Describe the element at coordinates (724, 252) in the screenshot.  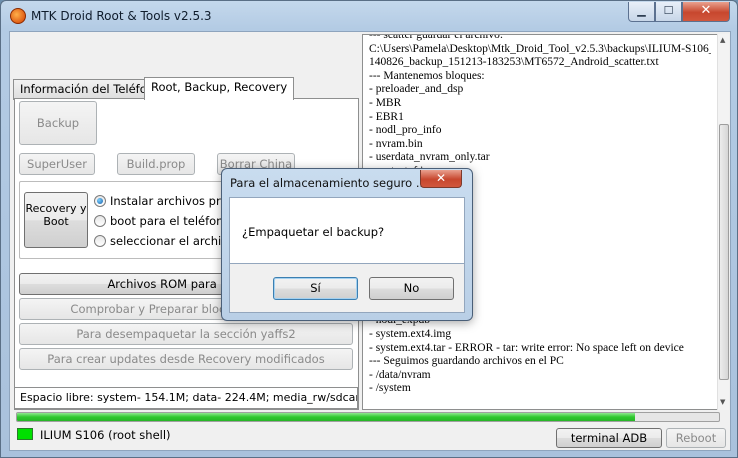
I see `scroll-thumb` at that location.